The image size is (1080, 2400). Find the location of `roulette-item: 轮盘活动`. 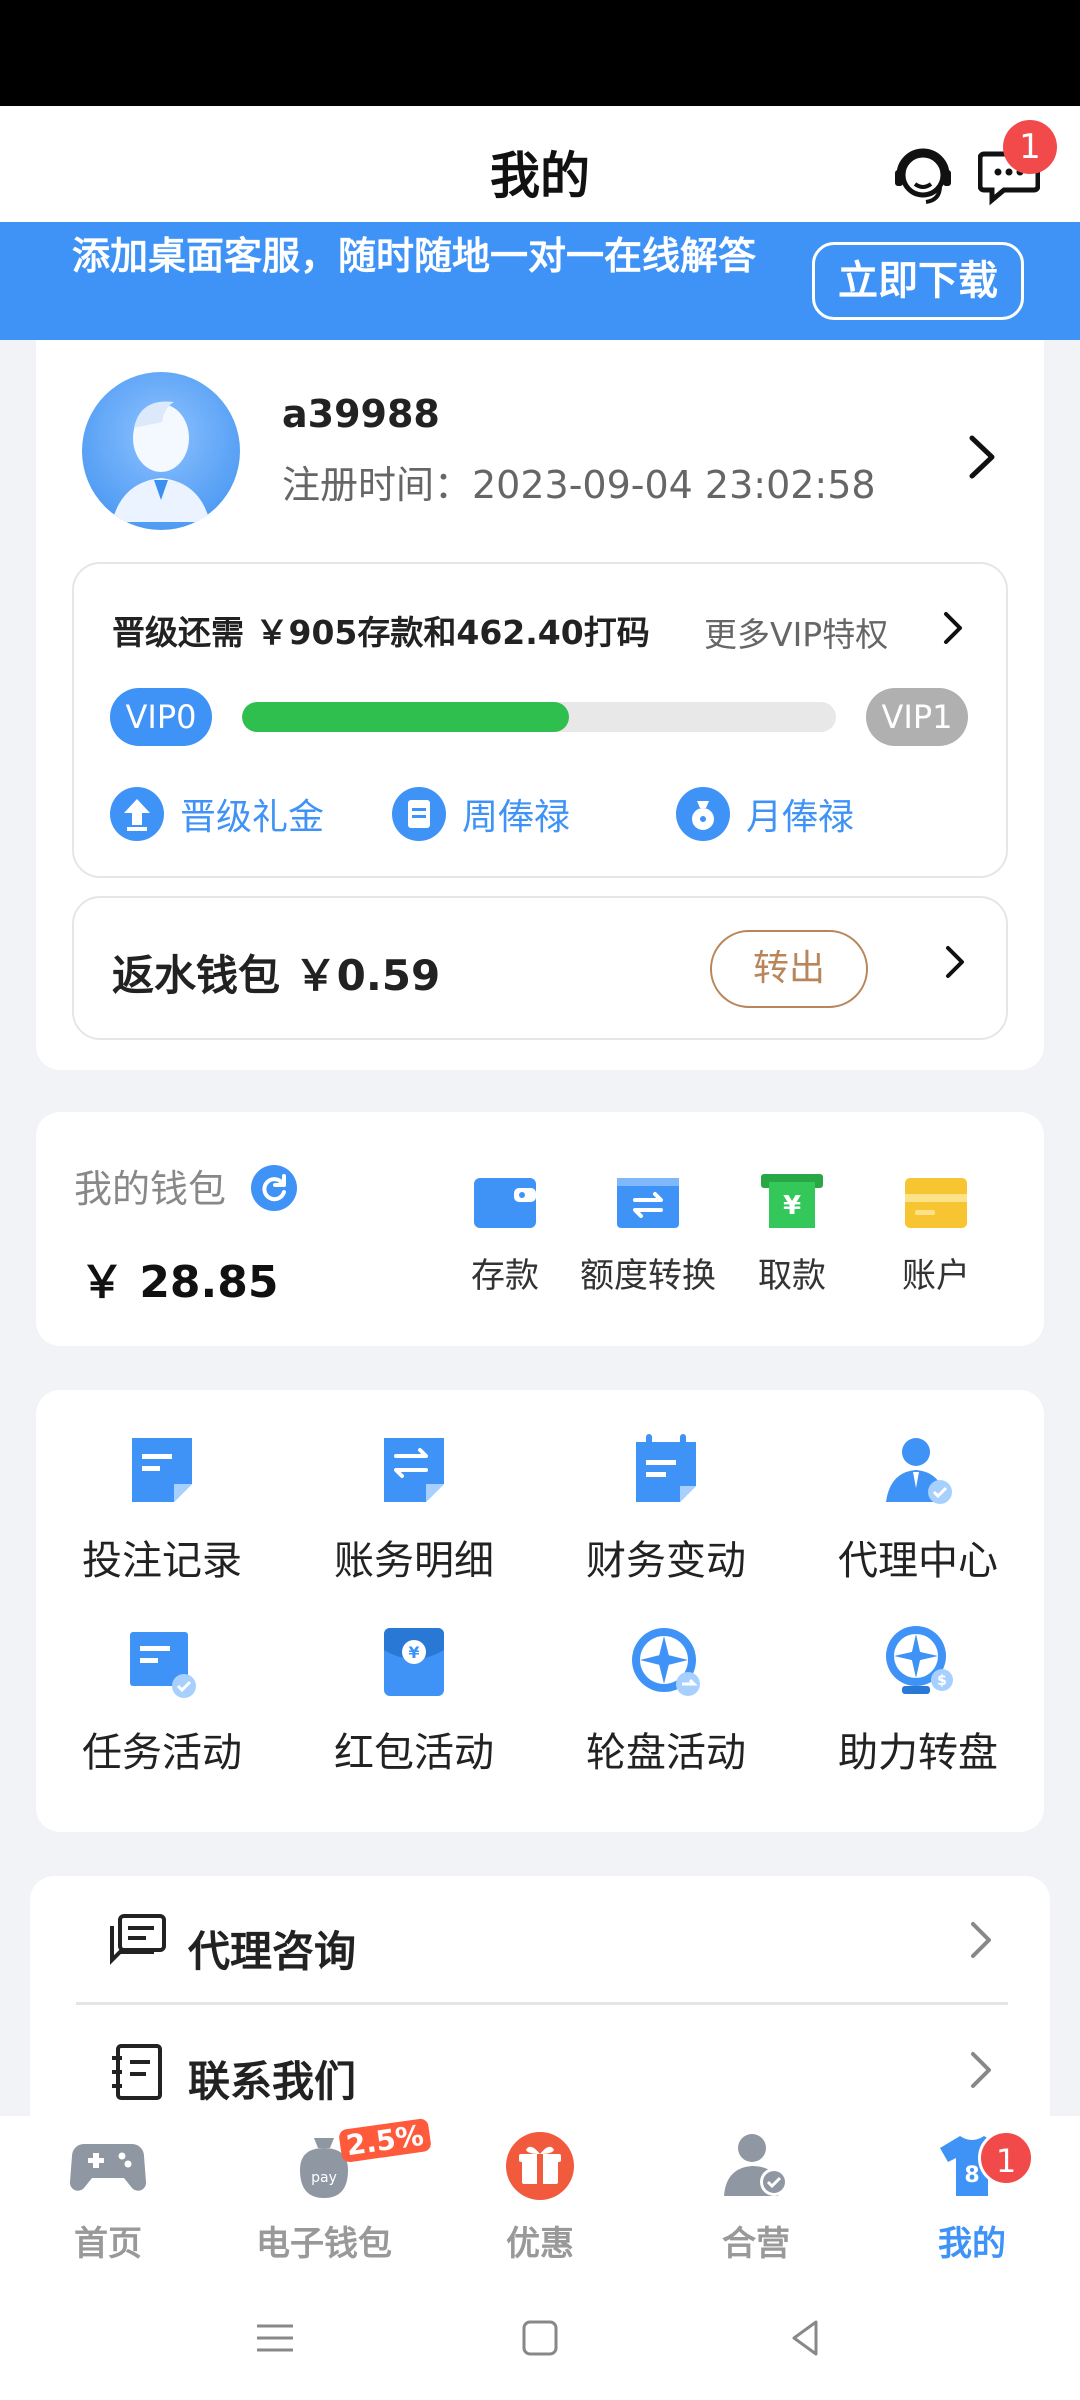

roulette-item: 轮盘活动 is located at coordinates (666, 1701).